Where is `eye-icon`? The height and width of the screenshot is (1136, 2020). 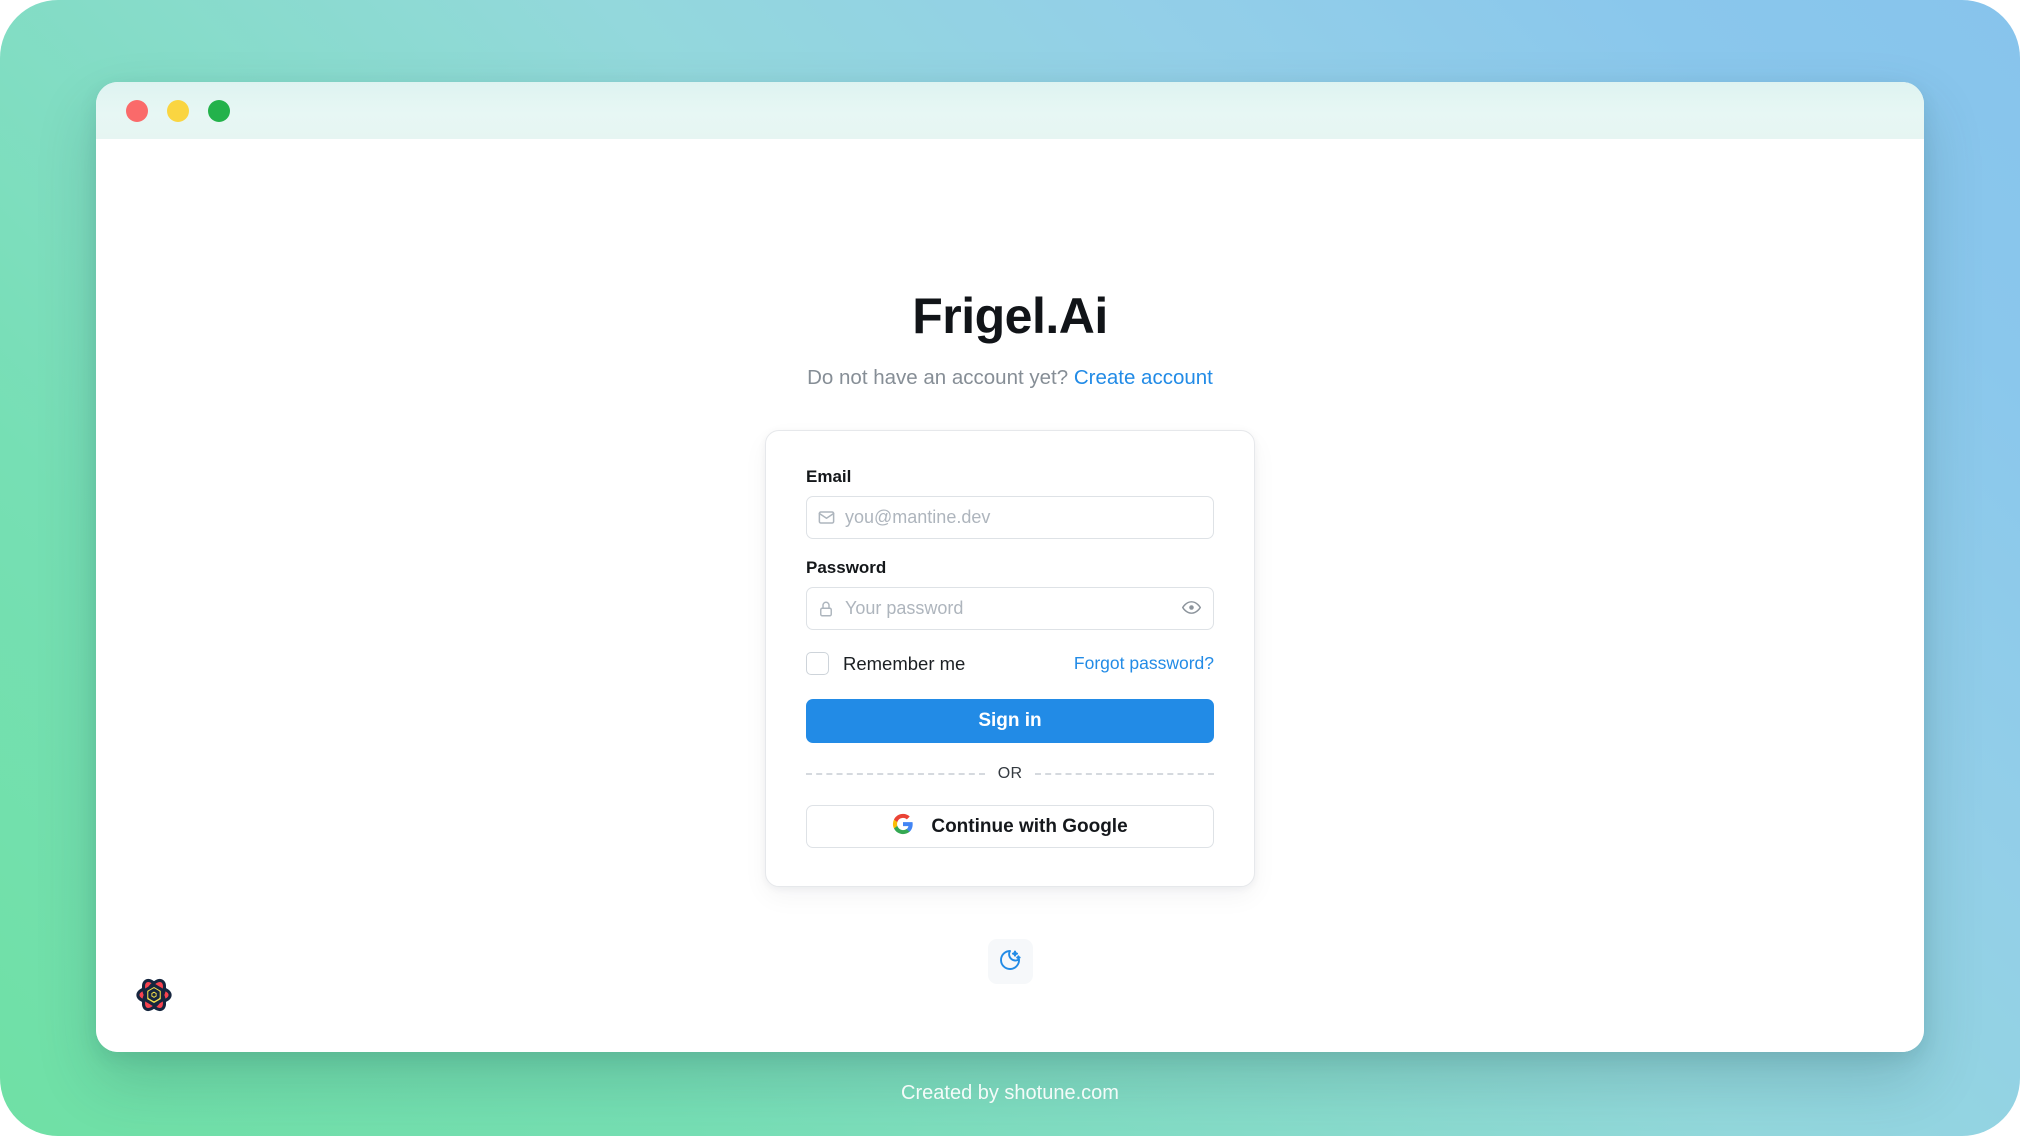
eye-icon is located at coordinates (1191, 609).